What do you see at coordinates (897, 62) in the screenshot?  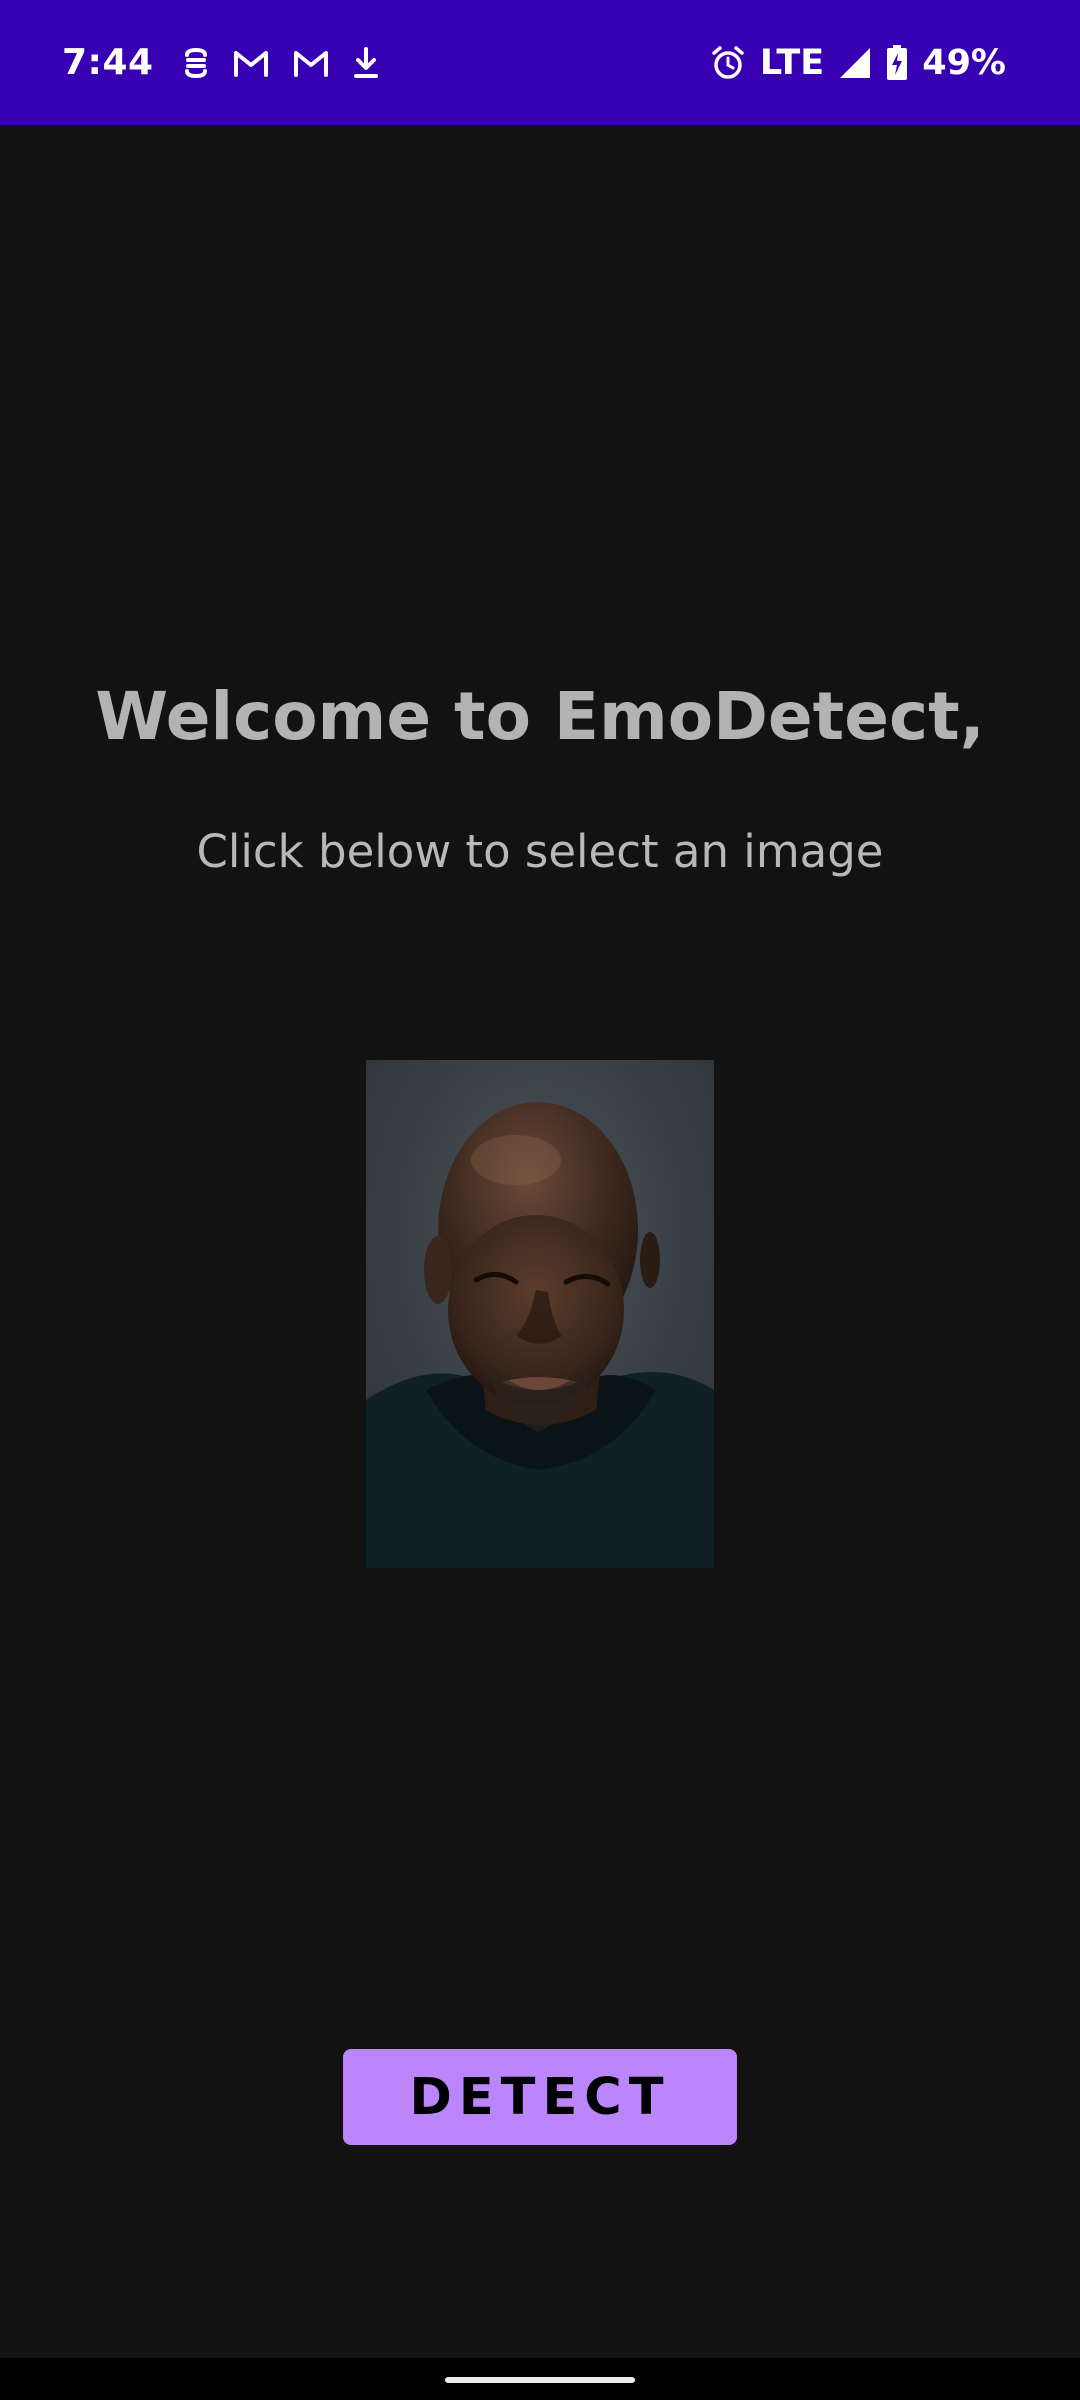 I see `battery-charging-icon` at bounding box center [897, 62].